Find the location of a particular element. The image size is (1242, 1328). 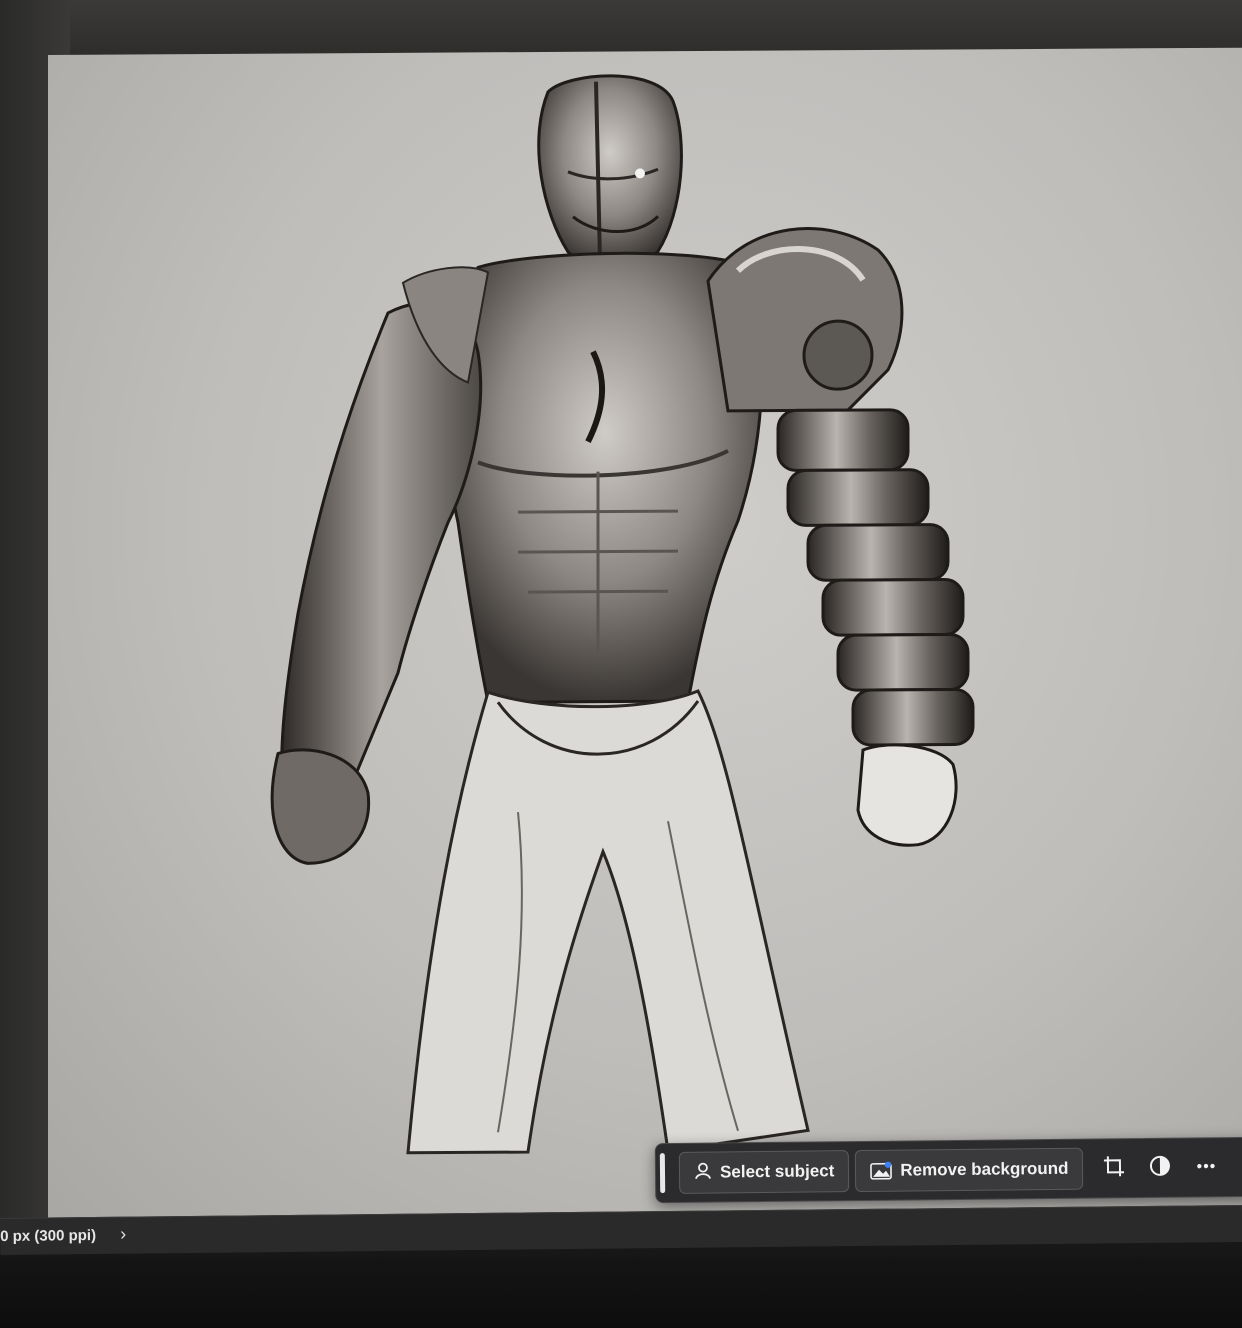

crop-button is located at coordinates (1114, 1168).